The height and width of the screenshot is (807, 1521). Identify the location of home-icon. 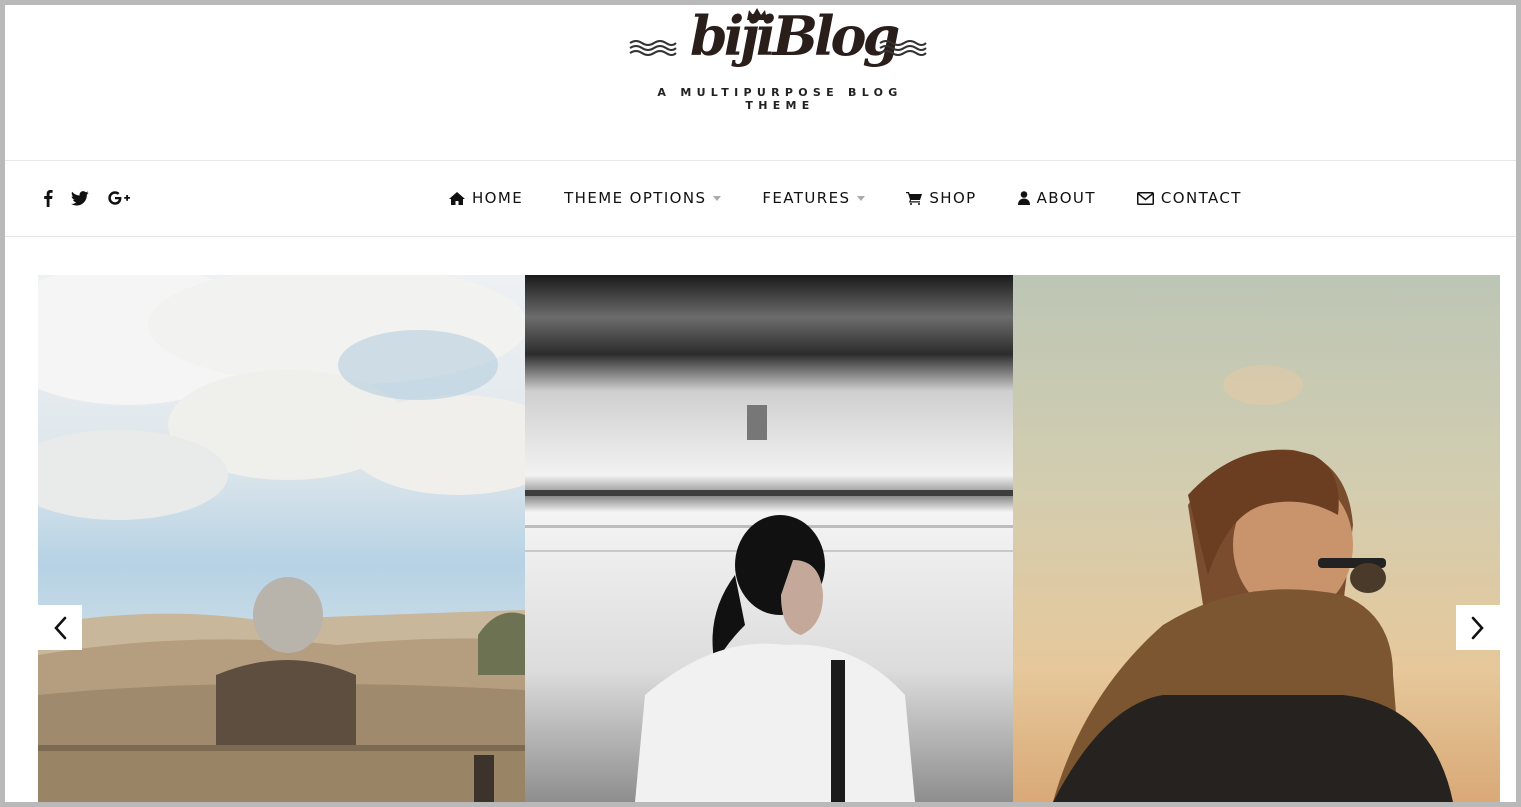
(457, 198).